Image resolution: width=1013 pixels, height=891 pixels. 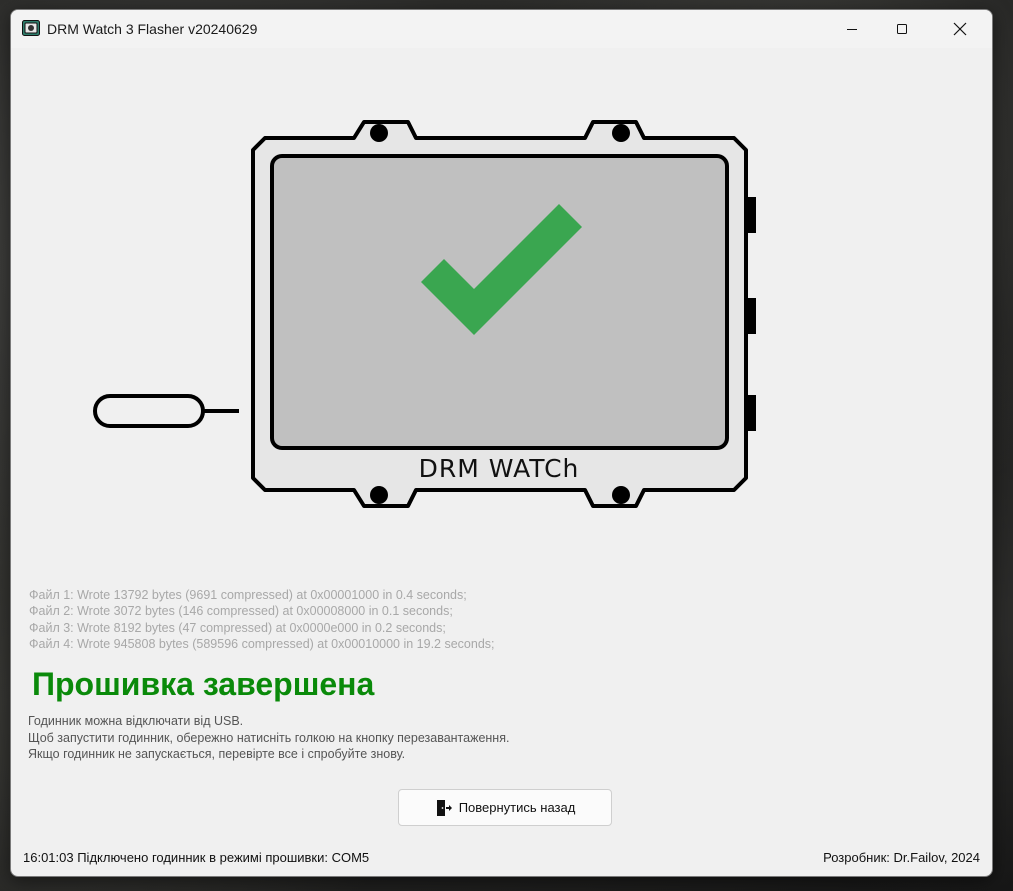 What do you see at coordinates (203, 684) in the screenshot?
I see `result-title: Прошивка завершена` at bounding box center [203, 684].